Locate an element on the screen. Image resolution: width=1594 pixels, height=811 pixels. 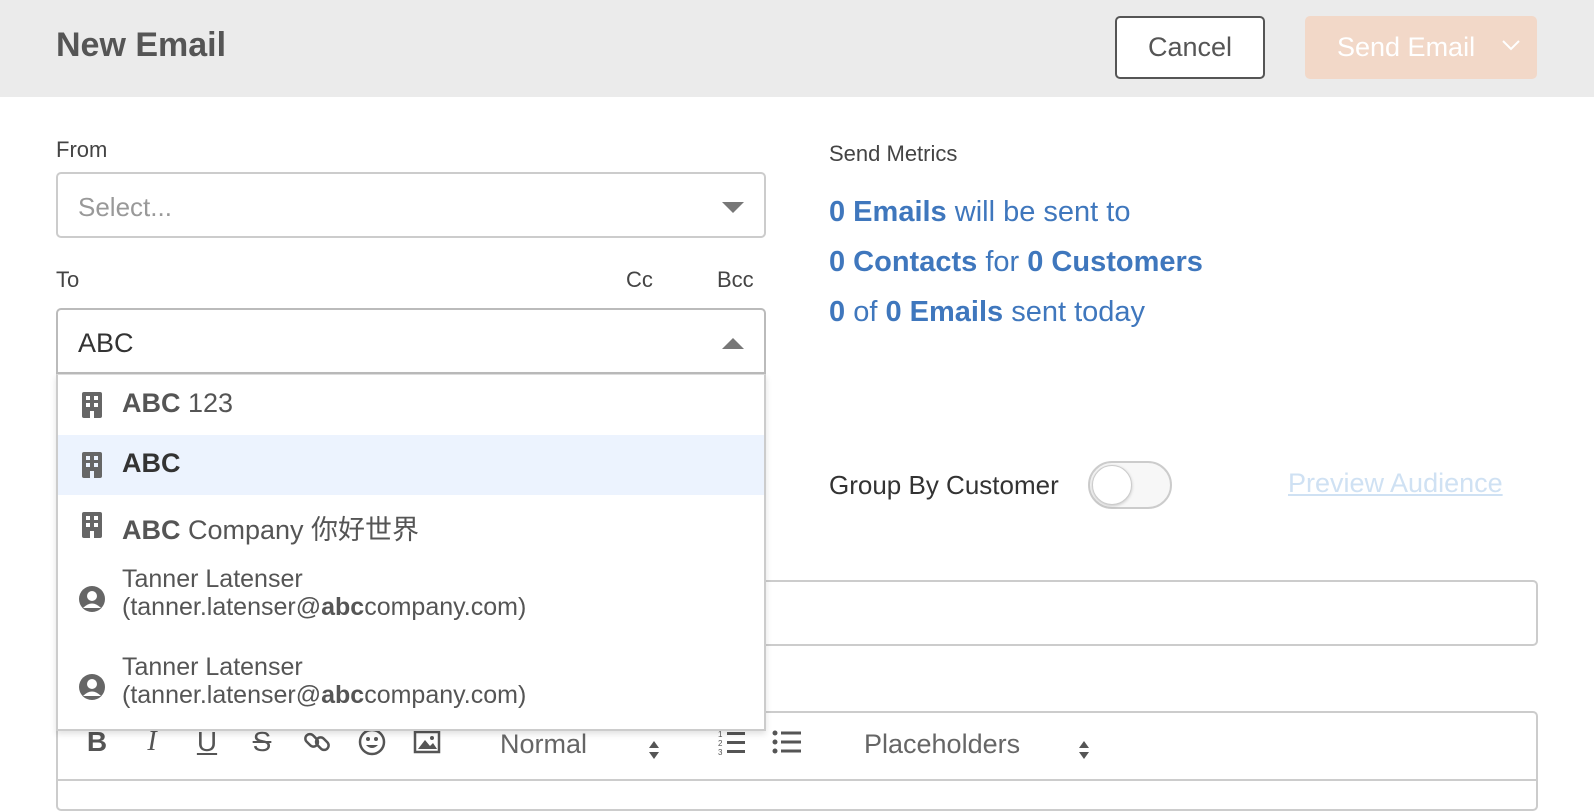
caret-up-icon is located at coordinates (733, 343).